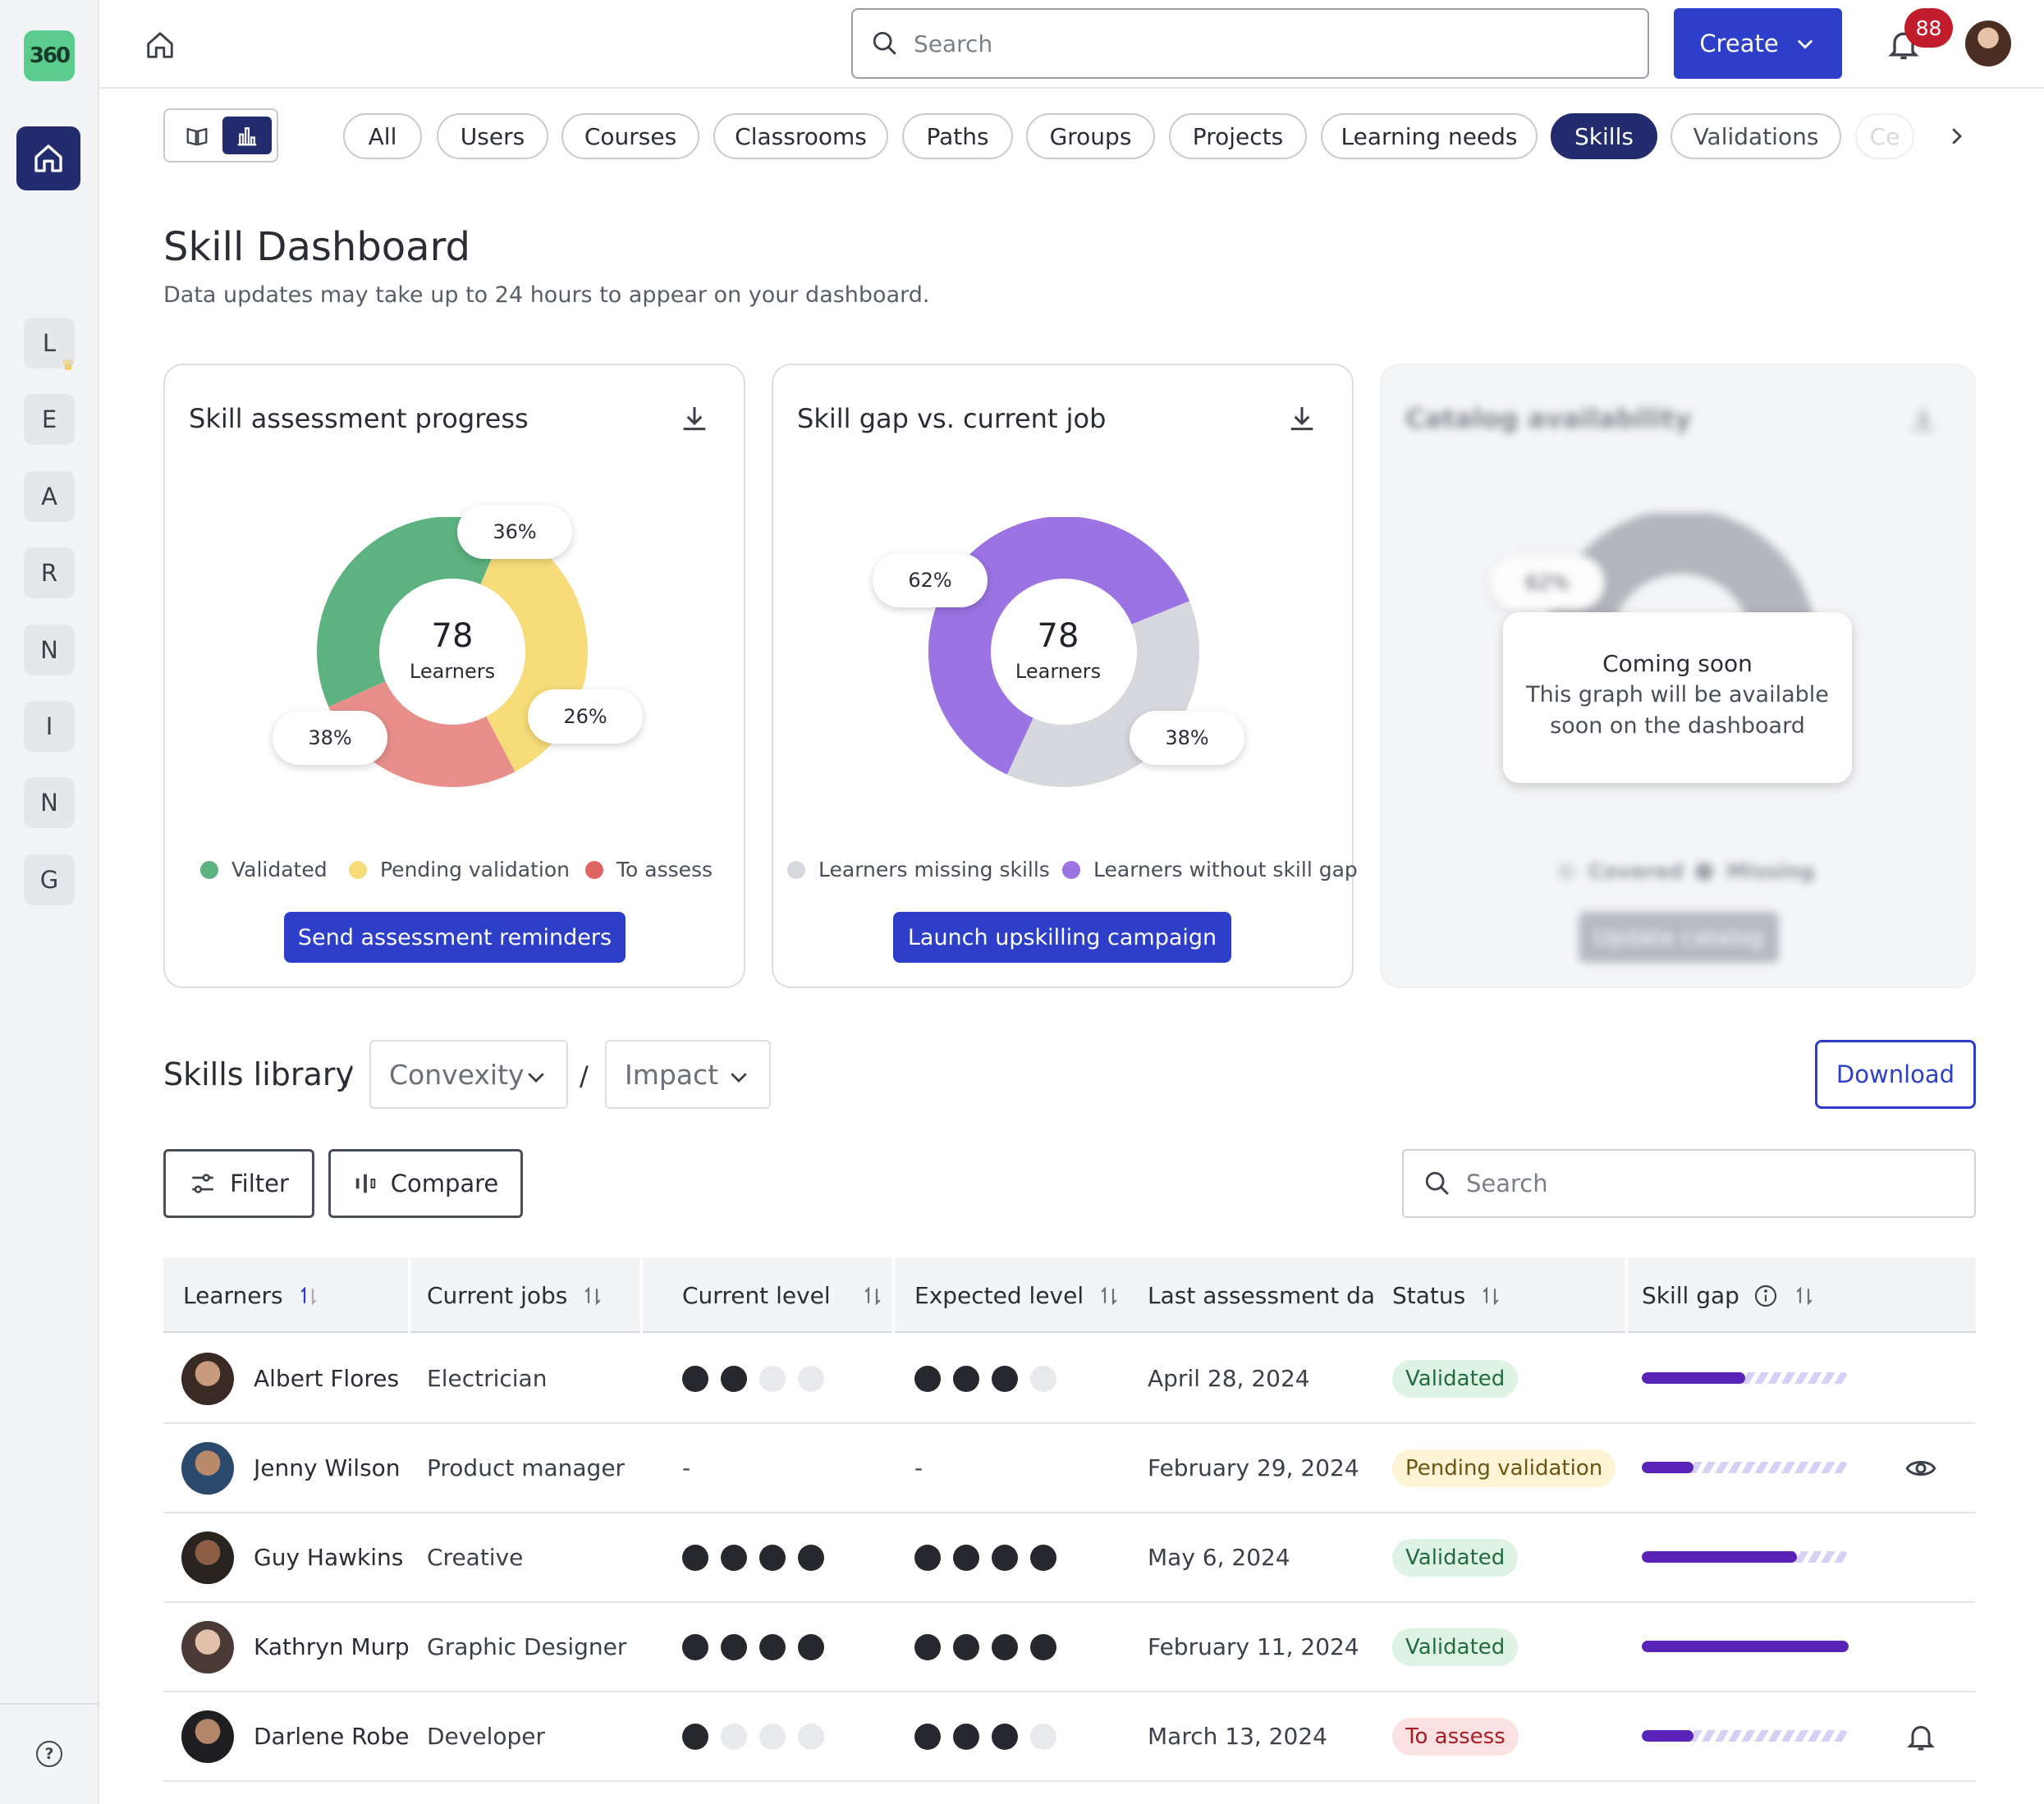 This screenshot has height=1804, width=2044. Describe the element at coordinates (49, 1754) in the screenshot. I see `help-icon: ?` at that location.